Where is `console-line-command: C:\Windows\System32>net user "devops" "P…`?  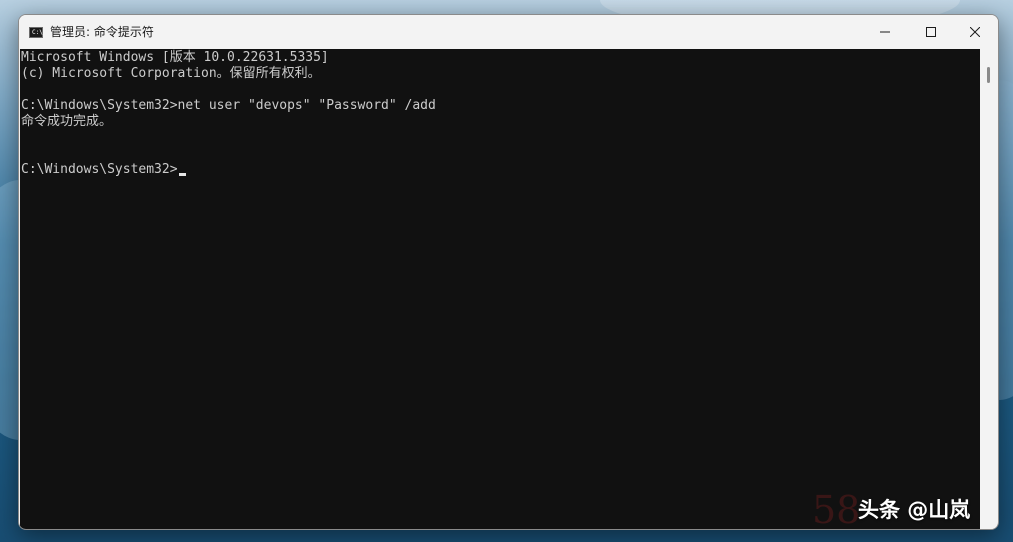
console-line-command: C:\Windows\System32>net user "devops" "P… is located at coordinates (228, 105).